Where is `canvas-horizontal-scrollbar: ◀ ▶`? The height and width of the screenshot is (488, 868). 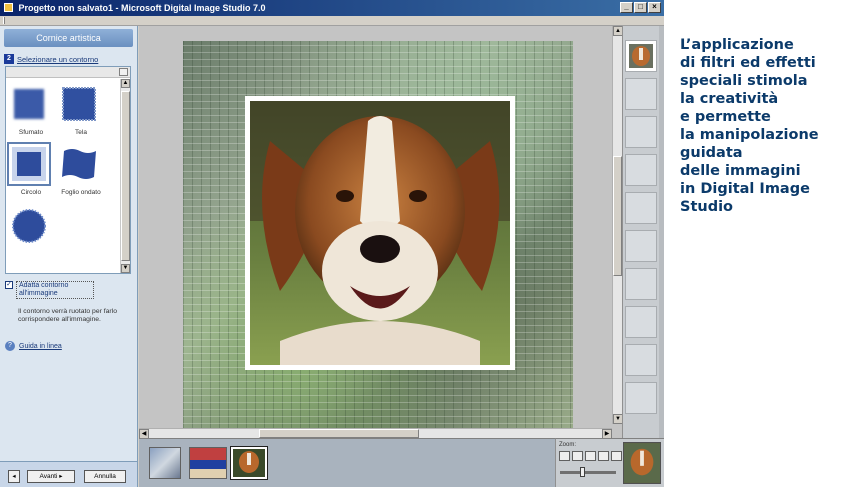 canvas-horizontal-scrollbar: ◀ ▶ is located at coordinates (375, 433).